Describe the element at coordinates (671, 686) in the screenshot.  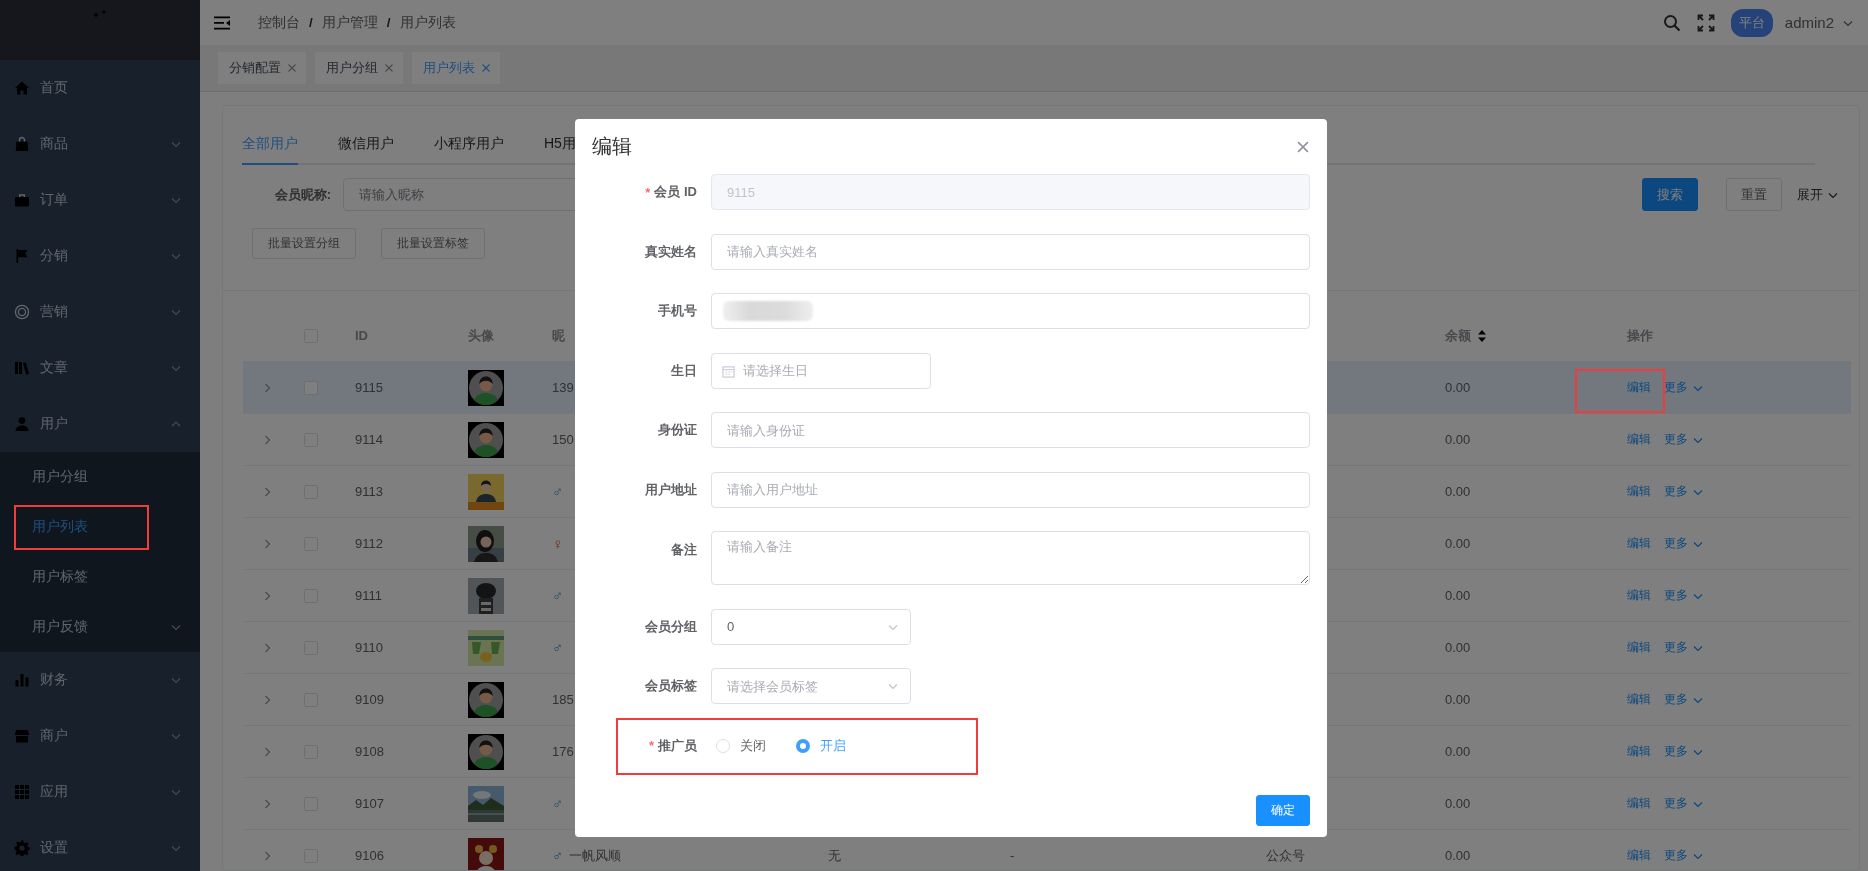
I see `field-label: 会员标签` at that location.